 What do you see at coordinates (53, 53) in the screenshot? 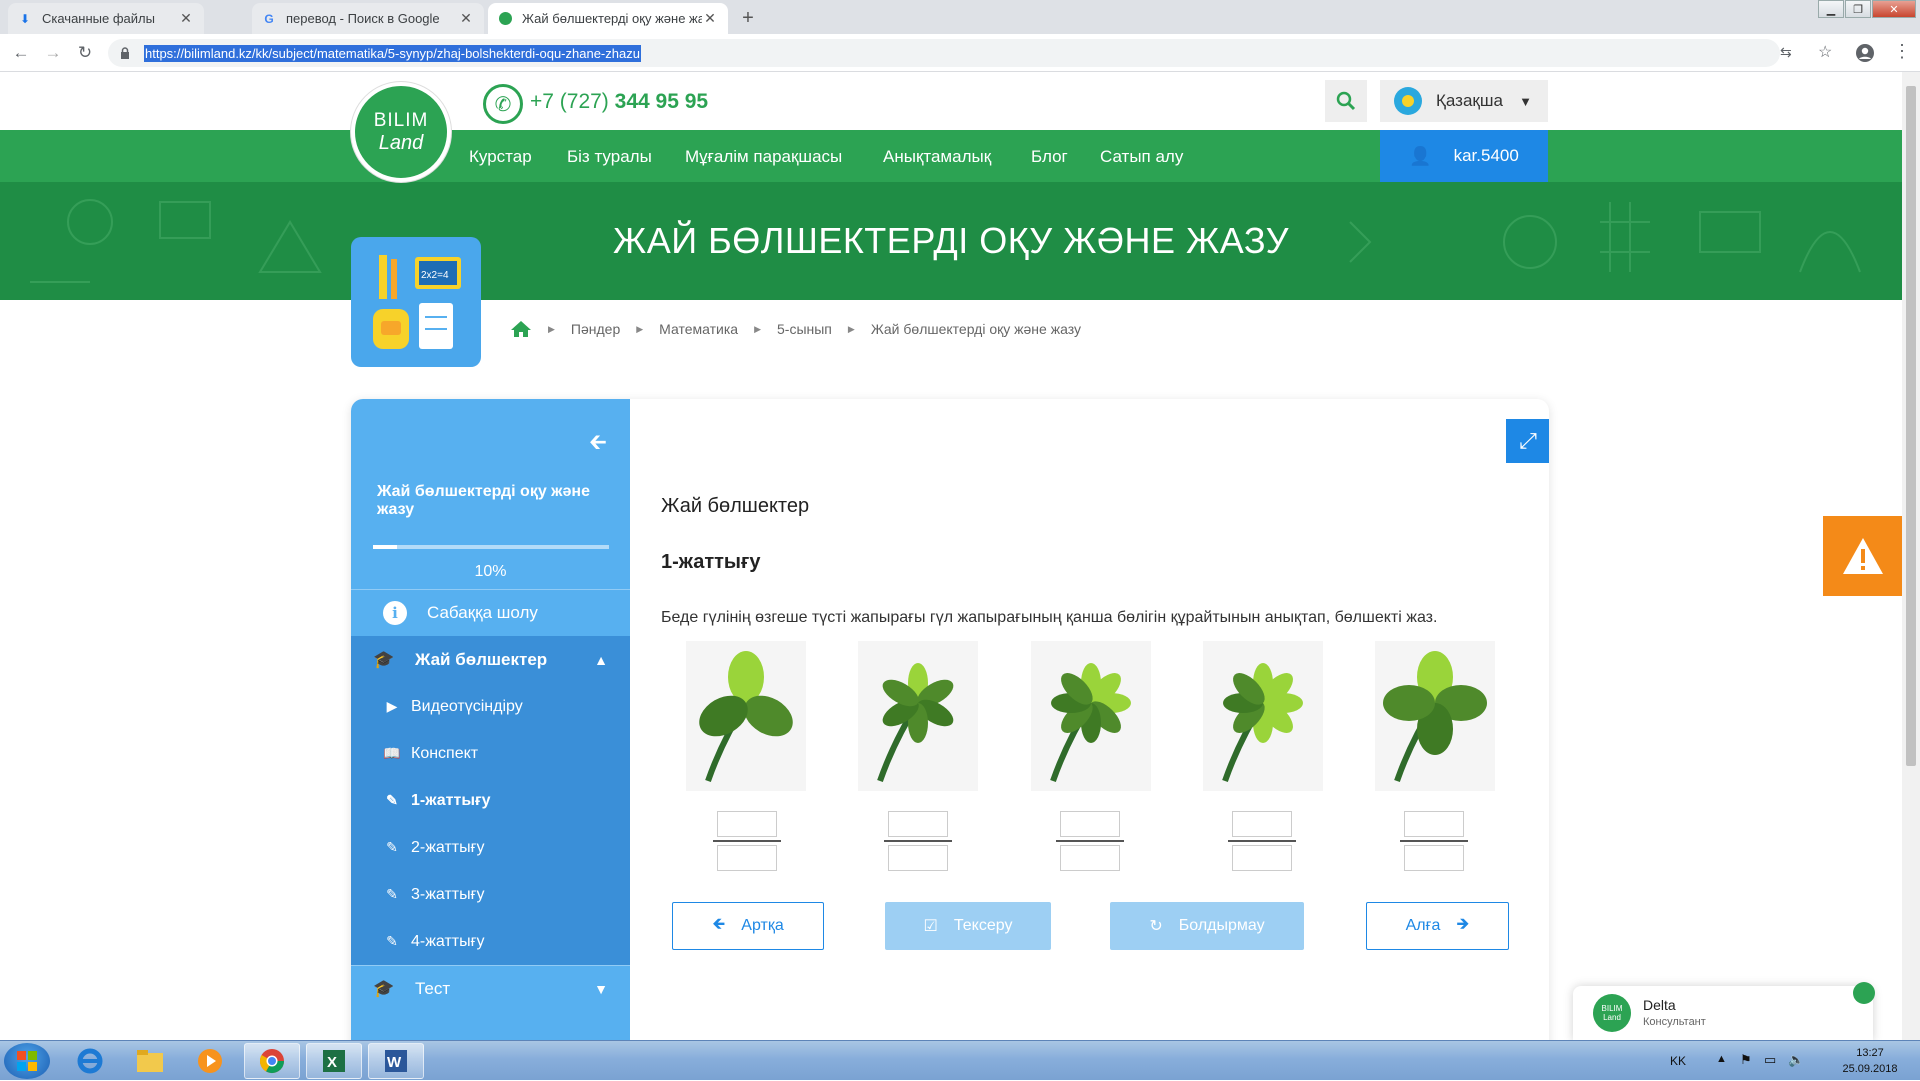
I see `forward-arrow-icon: →` at bounding box center [53, 53].